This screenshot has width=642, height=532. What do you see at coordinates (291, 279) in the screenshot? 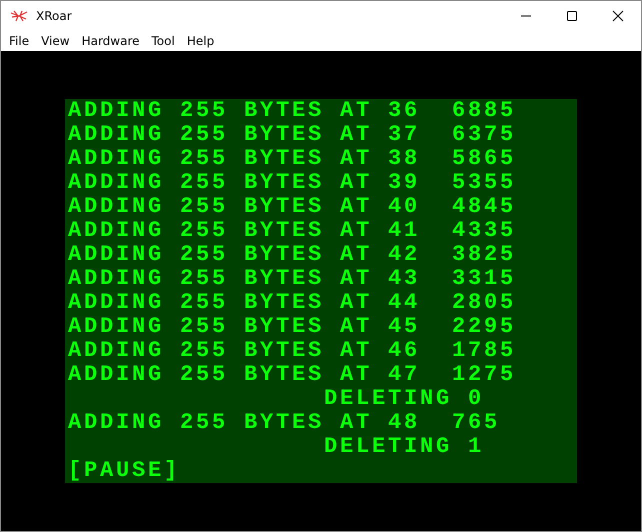
I see `screen-text-line: ADDING 255 BYTES AT 43 3315` at bounding box center [291, 279].